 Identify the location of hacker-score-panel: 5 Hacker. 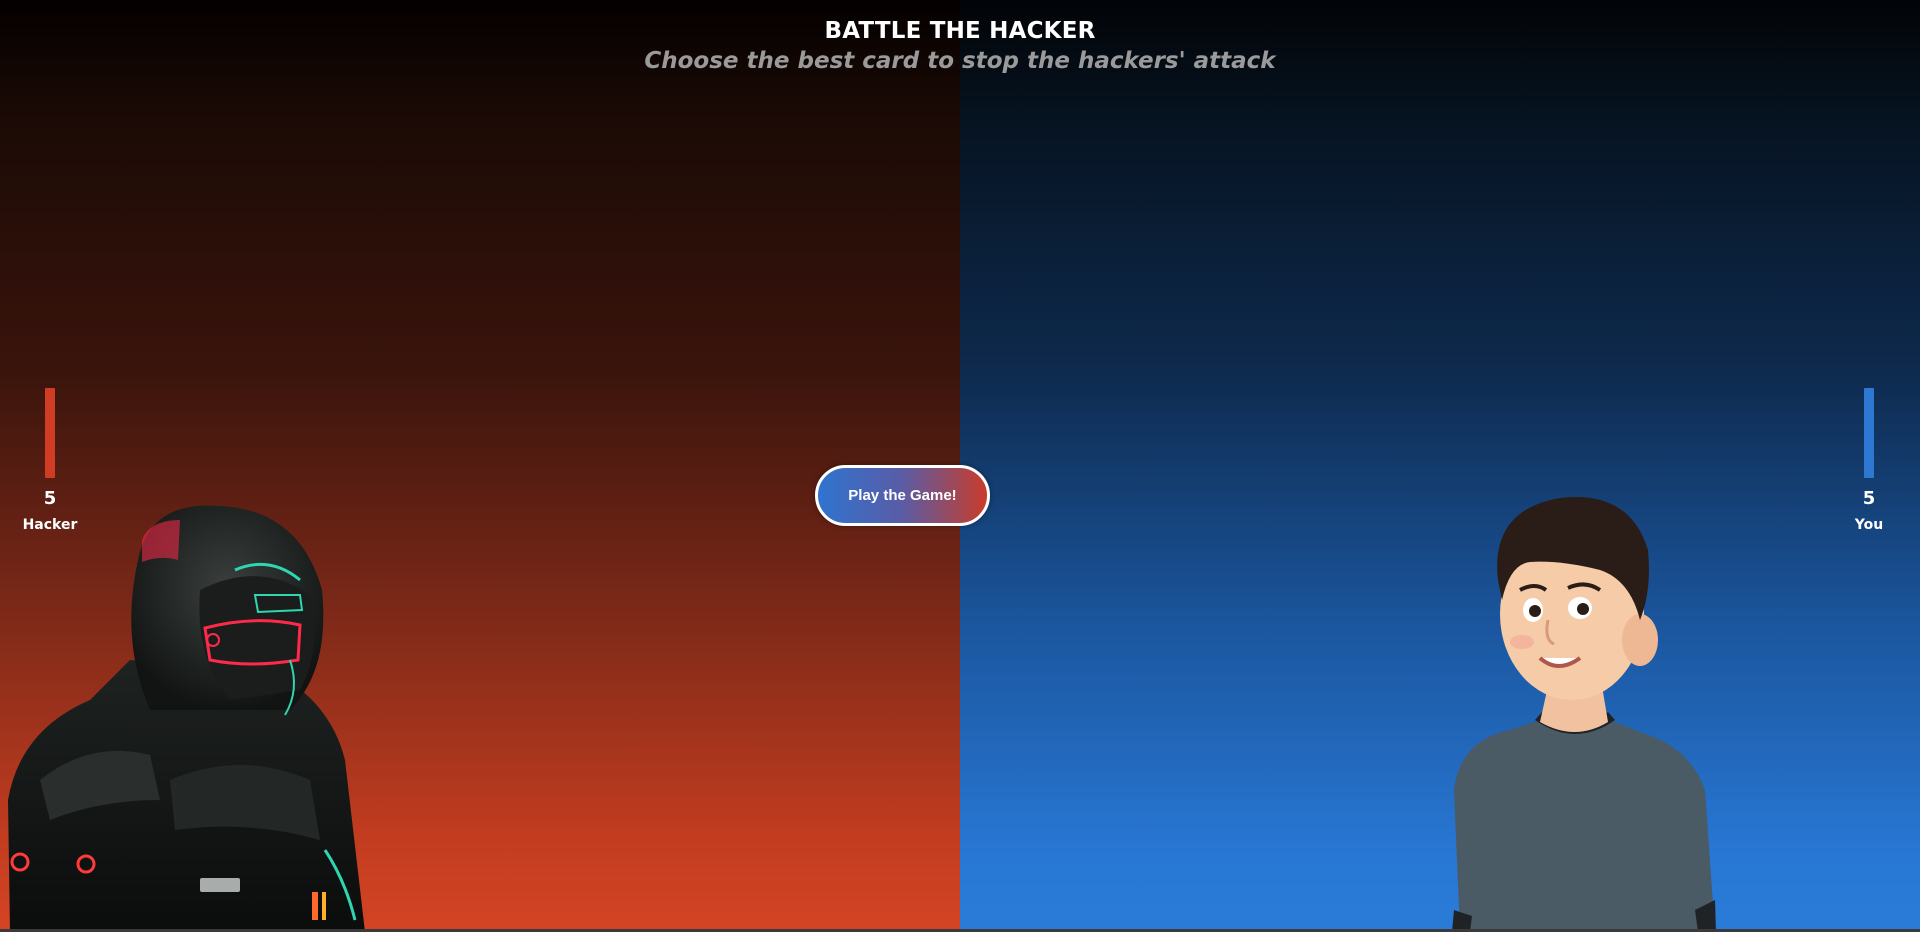
(50, 460).